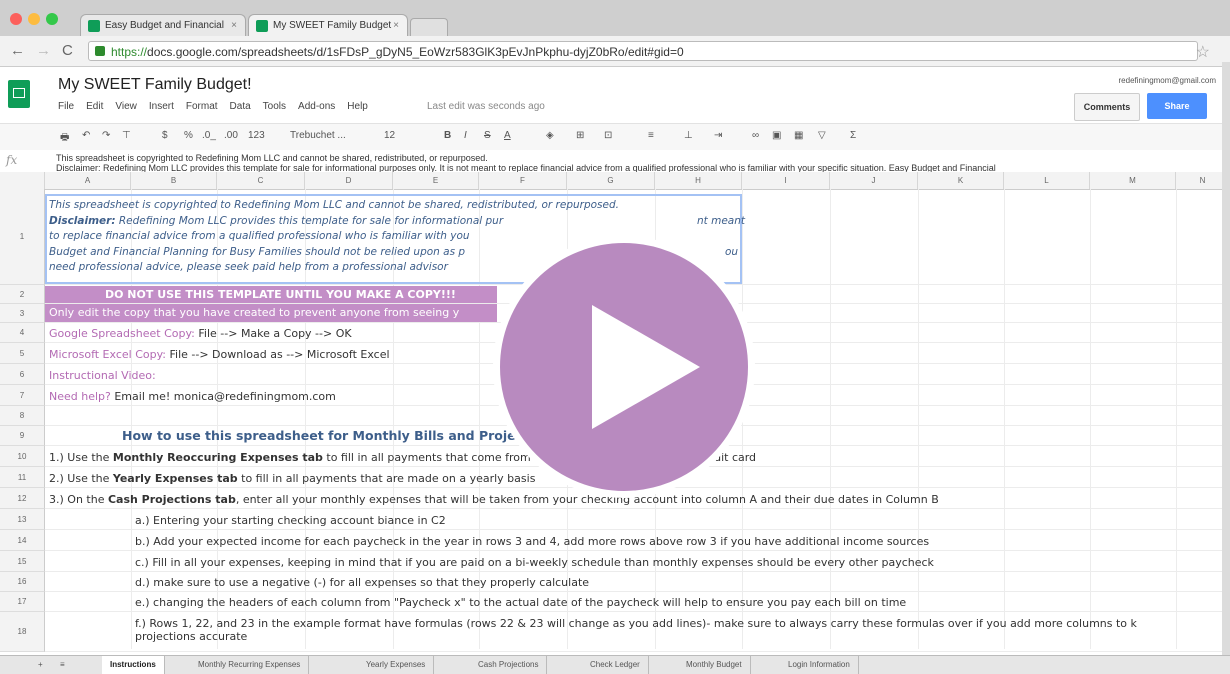 The height and width of the screenshot is (674, 1230). Describe the element at coordinates (17, 50) in the screenshot. I see `back-arrow-icon: ←` at that location.